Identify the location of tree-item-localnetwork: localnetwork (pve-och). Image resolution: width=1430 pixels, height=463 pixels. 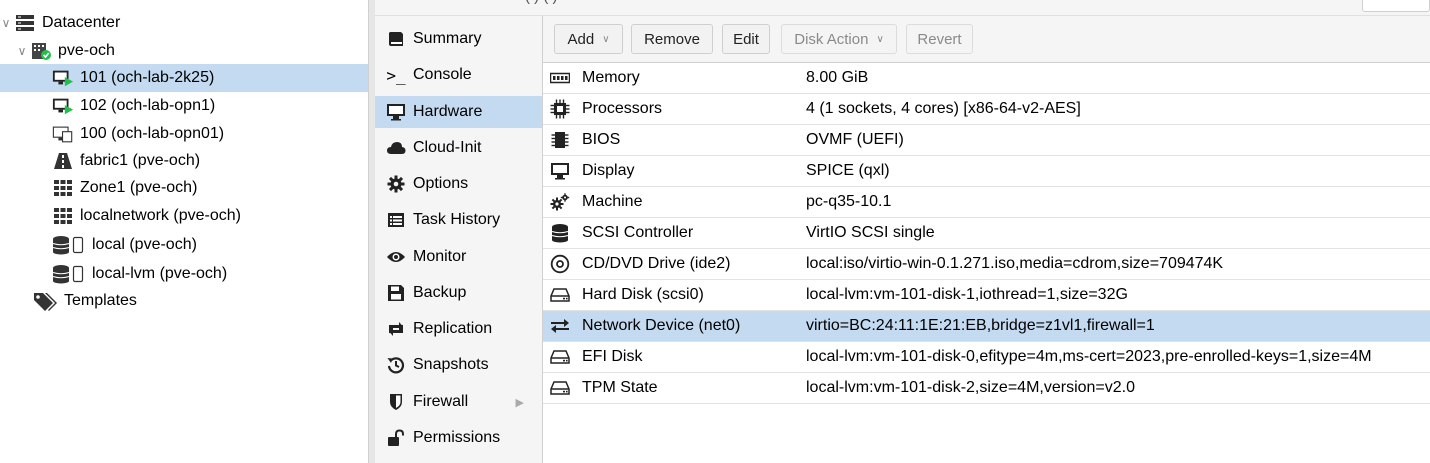
(184, 216).